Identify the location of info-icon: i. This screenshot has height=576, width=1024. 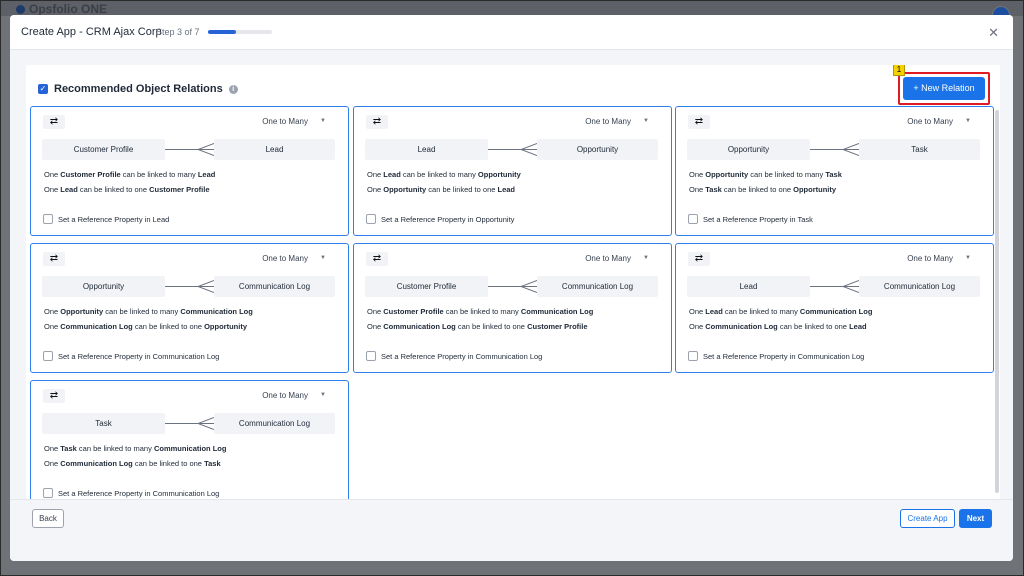
(233, 89).